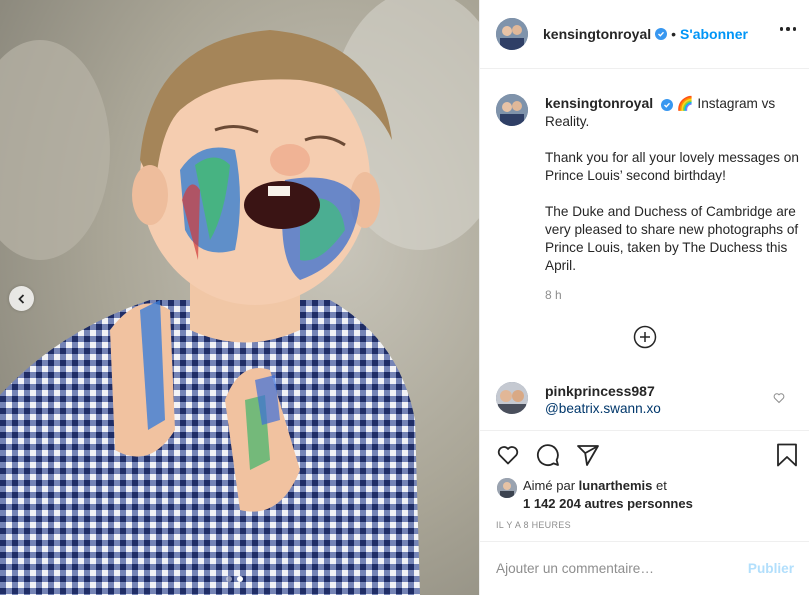 This screenshot has height=595, width=809. I want to click on commenter-avatar, so click(512, 398).